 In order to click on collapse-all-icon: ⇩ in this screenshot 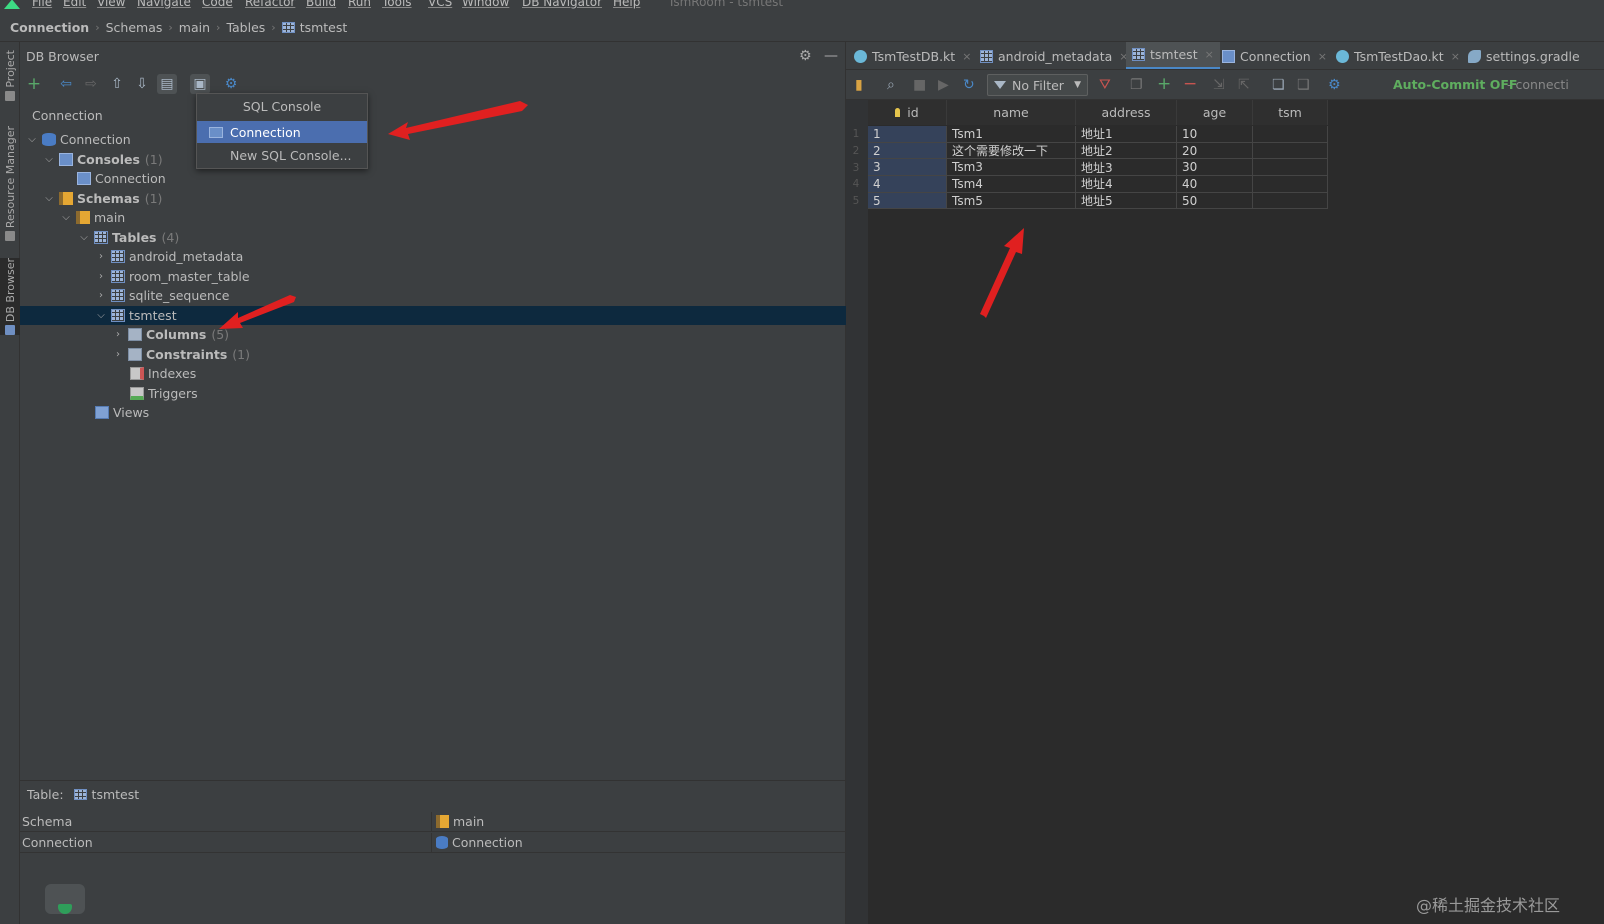, I will do `click(142, 84)`.